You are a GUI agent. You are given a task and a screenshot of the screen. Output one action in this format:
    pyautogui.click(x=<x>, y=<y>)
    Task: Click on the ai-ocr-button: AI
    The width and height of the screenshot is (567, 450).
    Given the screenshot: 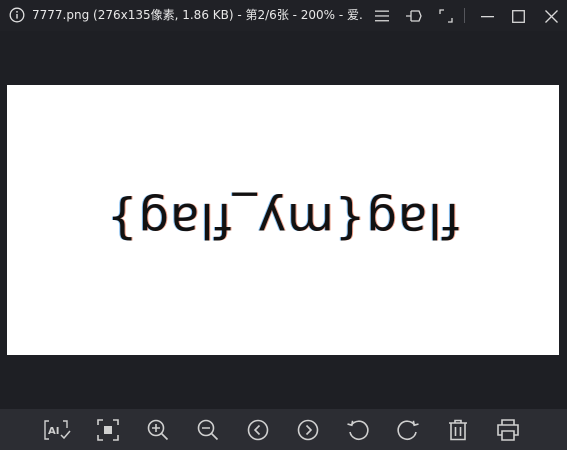 What is the action you would take?
    pyautogui.click(x=58, y=430)
    